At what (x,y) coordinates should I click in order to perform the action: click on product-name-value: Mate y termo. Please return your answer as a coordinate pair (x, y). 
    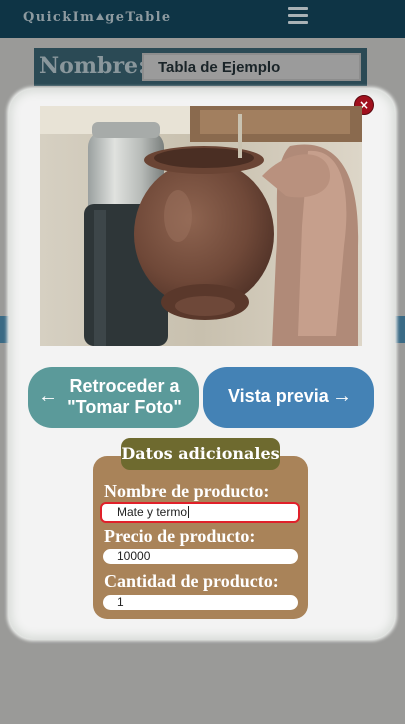
    Looking at the image, I should click on (152, 512).